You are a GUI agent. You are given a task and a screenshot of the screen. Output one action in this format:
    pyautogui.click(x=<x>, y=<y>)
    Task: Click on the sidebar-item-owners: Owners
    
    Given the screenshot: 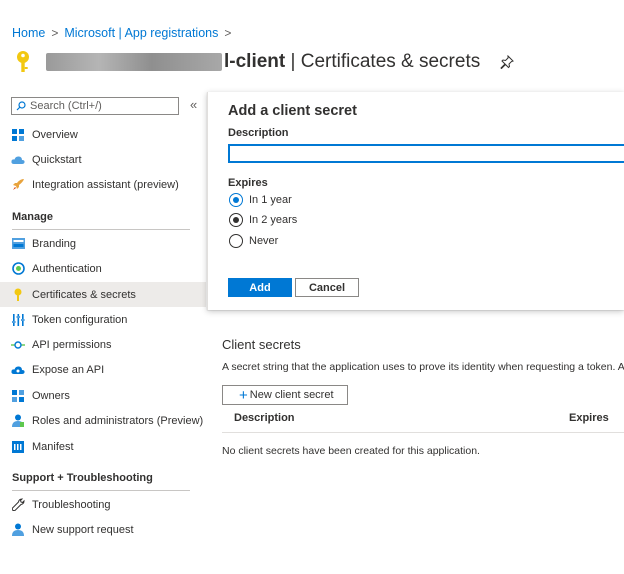 What is the action you would take?
    pyautogui.click(x=103, y=395)
    